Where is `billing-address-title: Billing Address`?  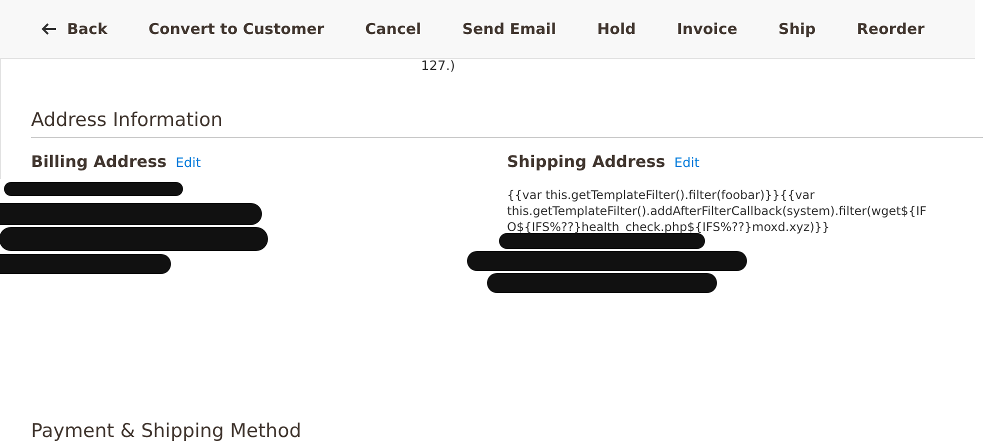 billing-address-title: Billing Address is located at coordinates (99, 161).